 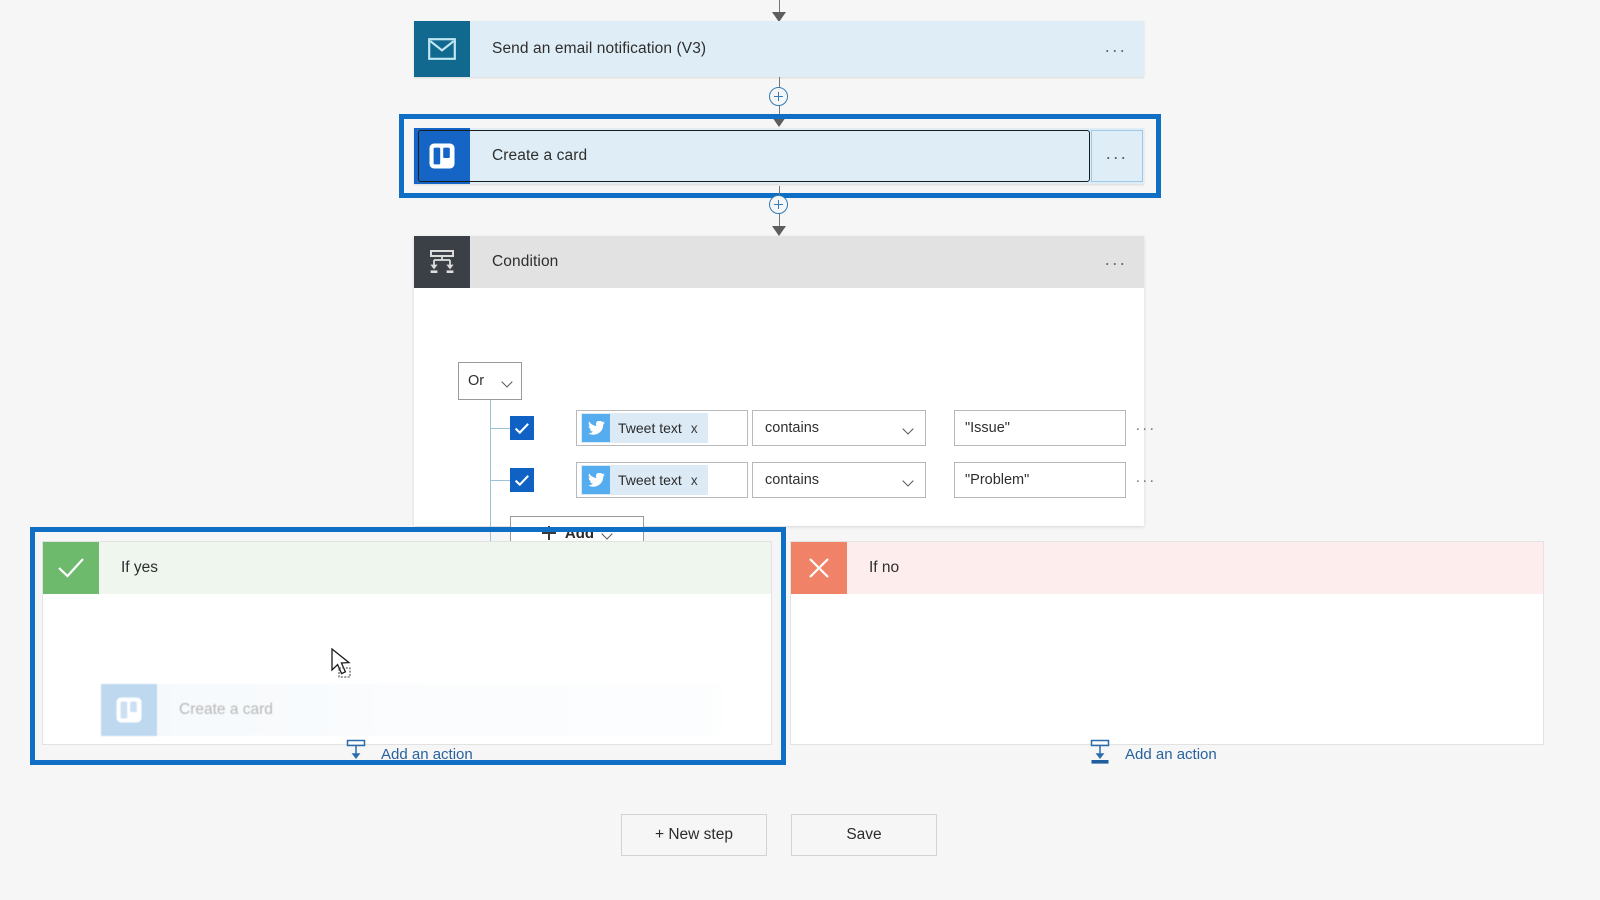 I want to click on logic-operator-value: Or, so click(x=476, y=381).